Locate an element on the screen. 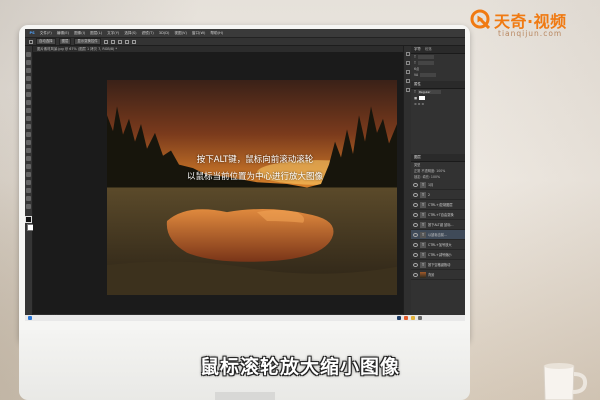 Image resolution: width=600 pixels, height=400 pixels. layer-row: T 按下空格键拖动 is located at coordinates (438, 265).